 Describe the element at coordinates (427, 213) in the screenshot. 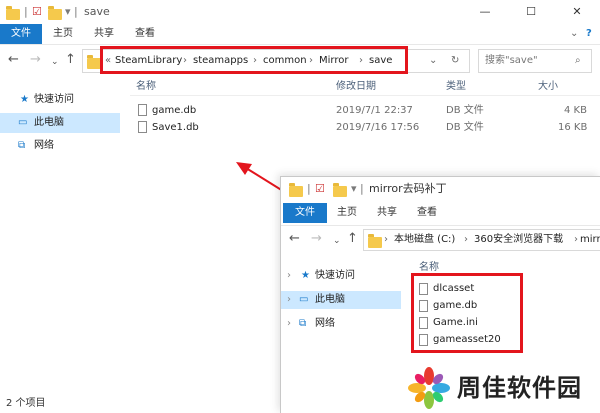

I see `tab-view: 查看` at that location.